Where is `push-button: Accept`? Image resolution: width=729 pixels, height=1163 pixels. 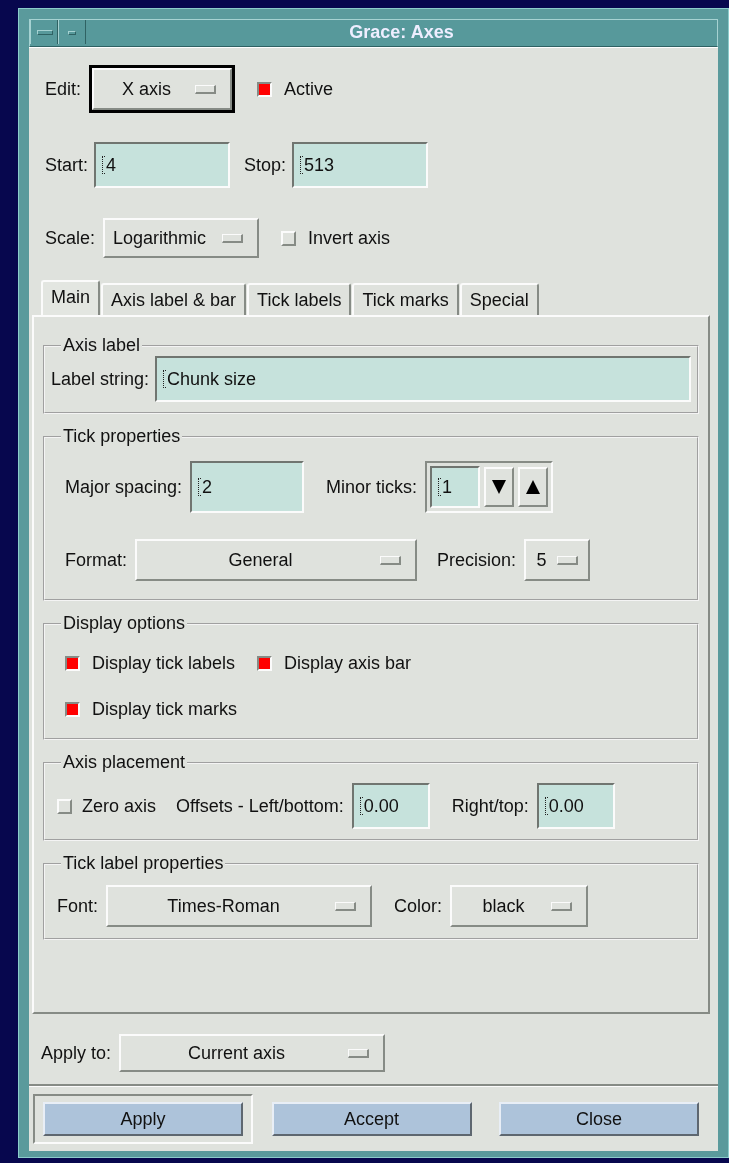
push-button: Accept is located at coordinates (371, 1118).